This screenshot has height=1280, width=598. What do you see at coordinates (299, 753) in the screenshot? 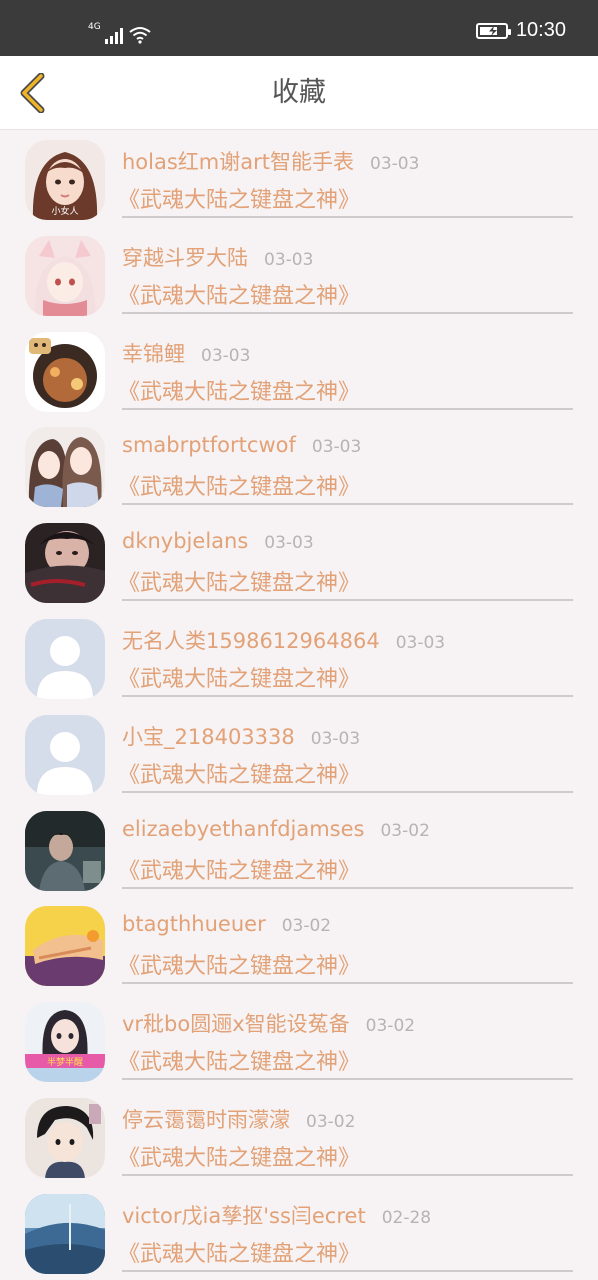
I see `favorite-list-item: 小宝_218403338 03-03 《武魂大陆之键盘之神》` at bounding box center [299, 753].